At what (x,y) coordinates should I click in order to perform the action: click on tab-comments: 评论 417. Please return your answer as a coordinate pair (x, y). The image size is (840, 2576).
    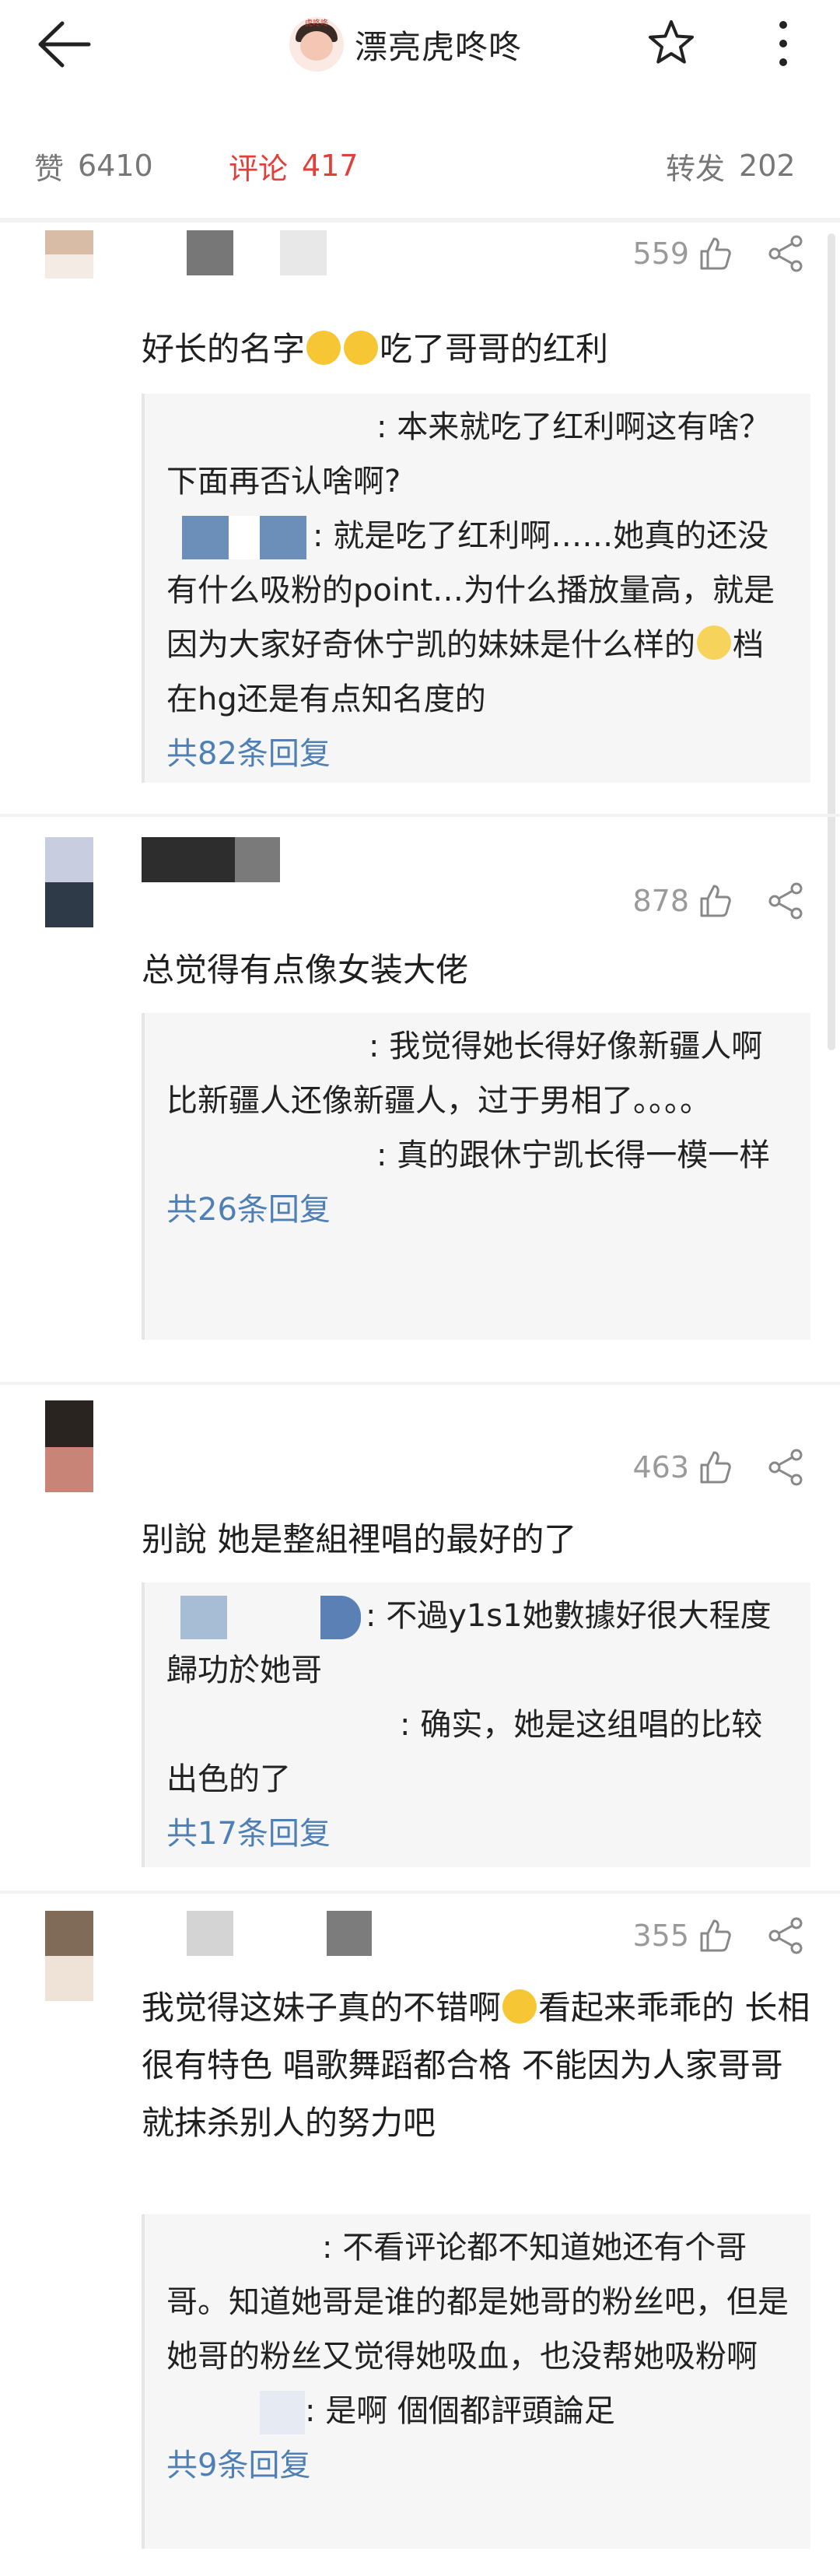
    Looking at the image, I should click on (294, 165).